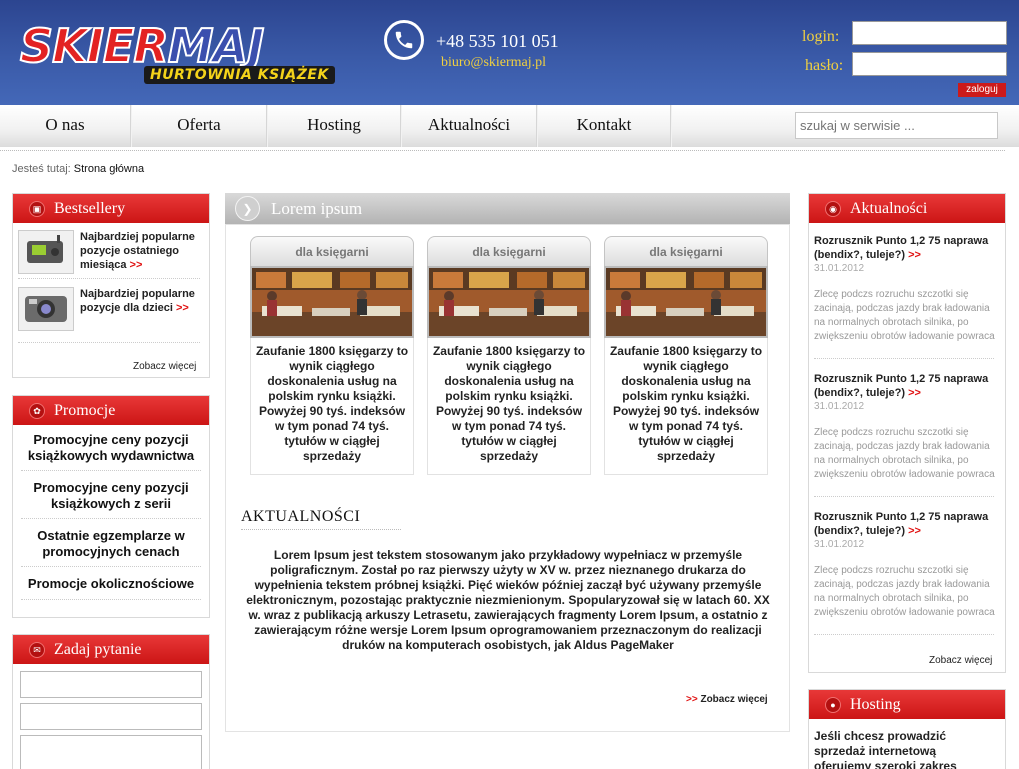 Image resolution: width=1019 pixels, height=769 pixels. I want to click on center-header: ❯ Lorem ipsum, so click(507, 208).